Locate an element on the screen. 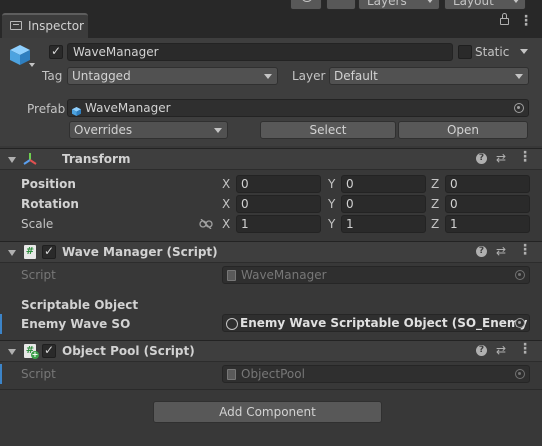 This screenshot has height=446, width=542. position-x-field: 0 is located at coordinates (278, 184).